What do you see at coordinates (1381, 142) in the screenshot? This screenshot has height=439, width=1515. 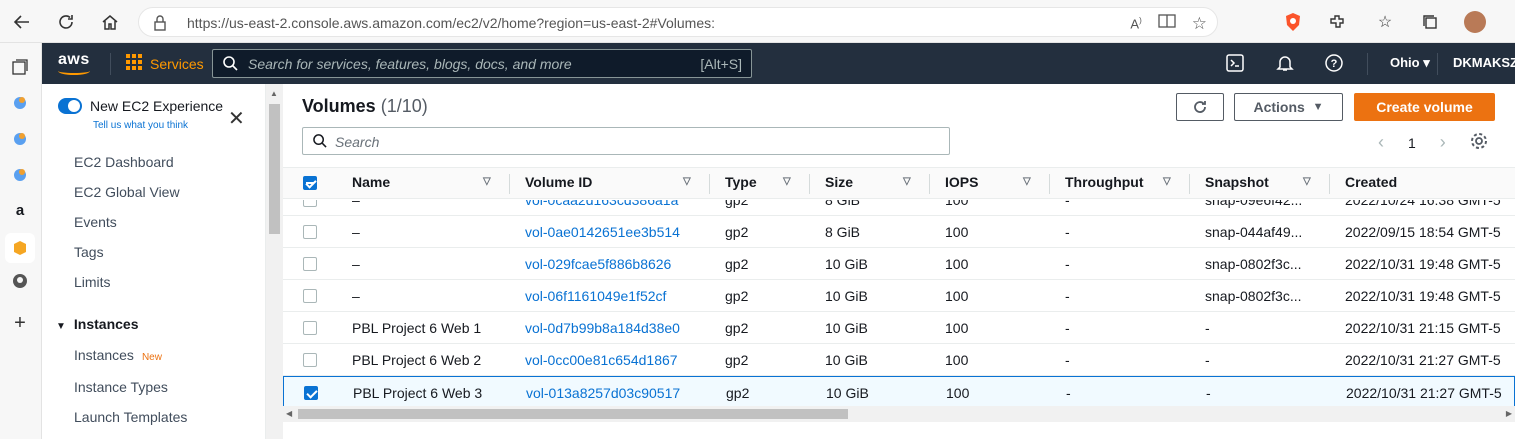 I see `prev-page-icon: ‹` at bounding box center [1381, 142].